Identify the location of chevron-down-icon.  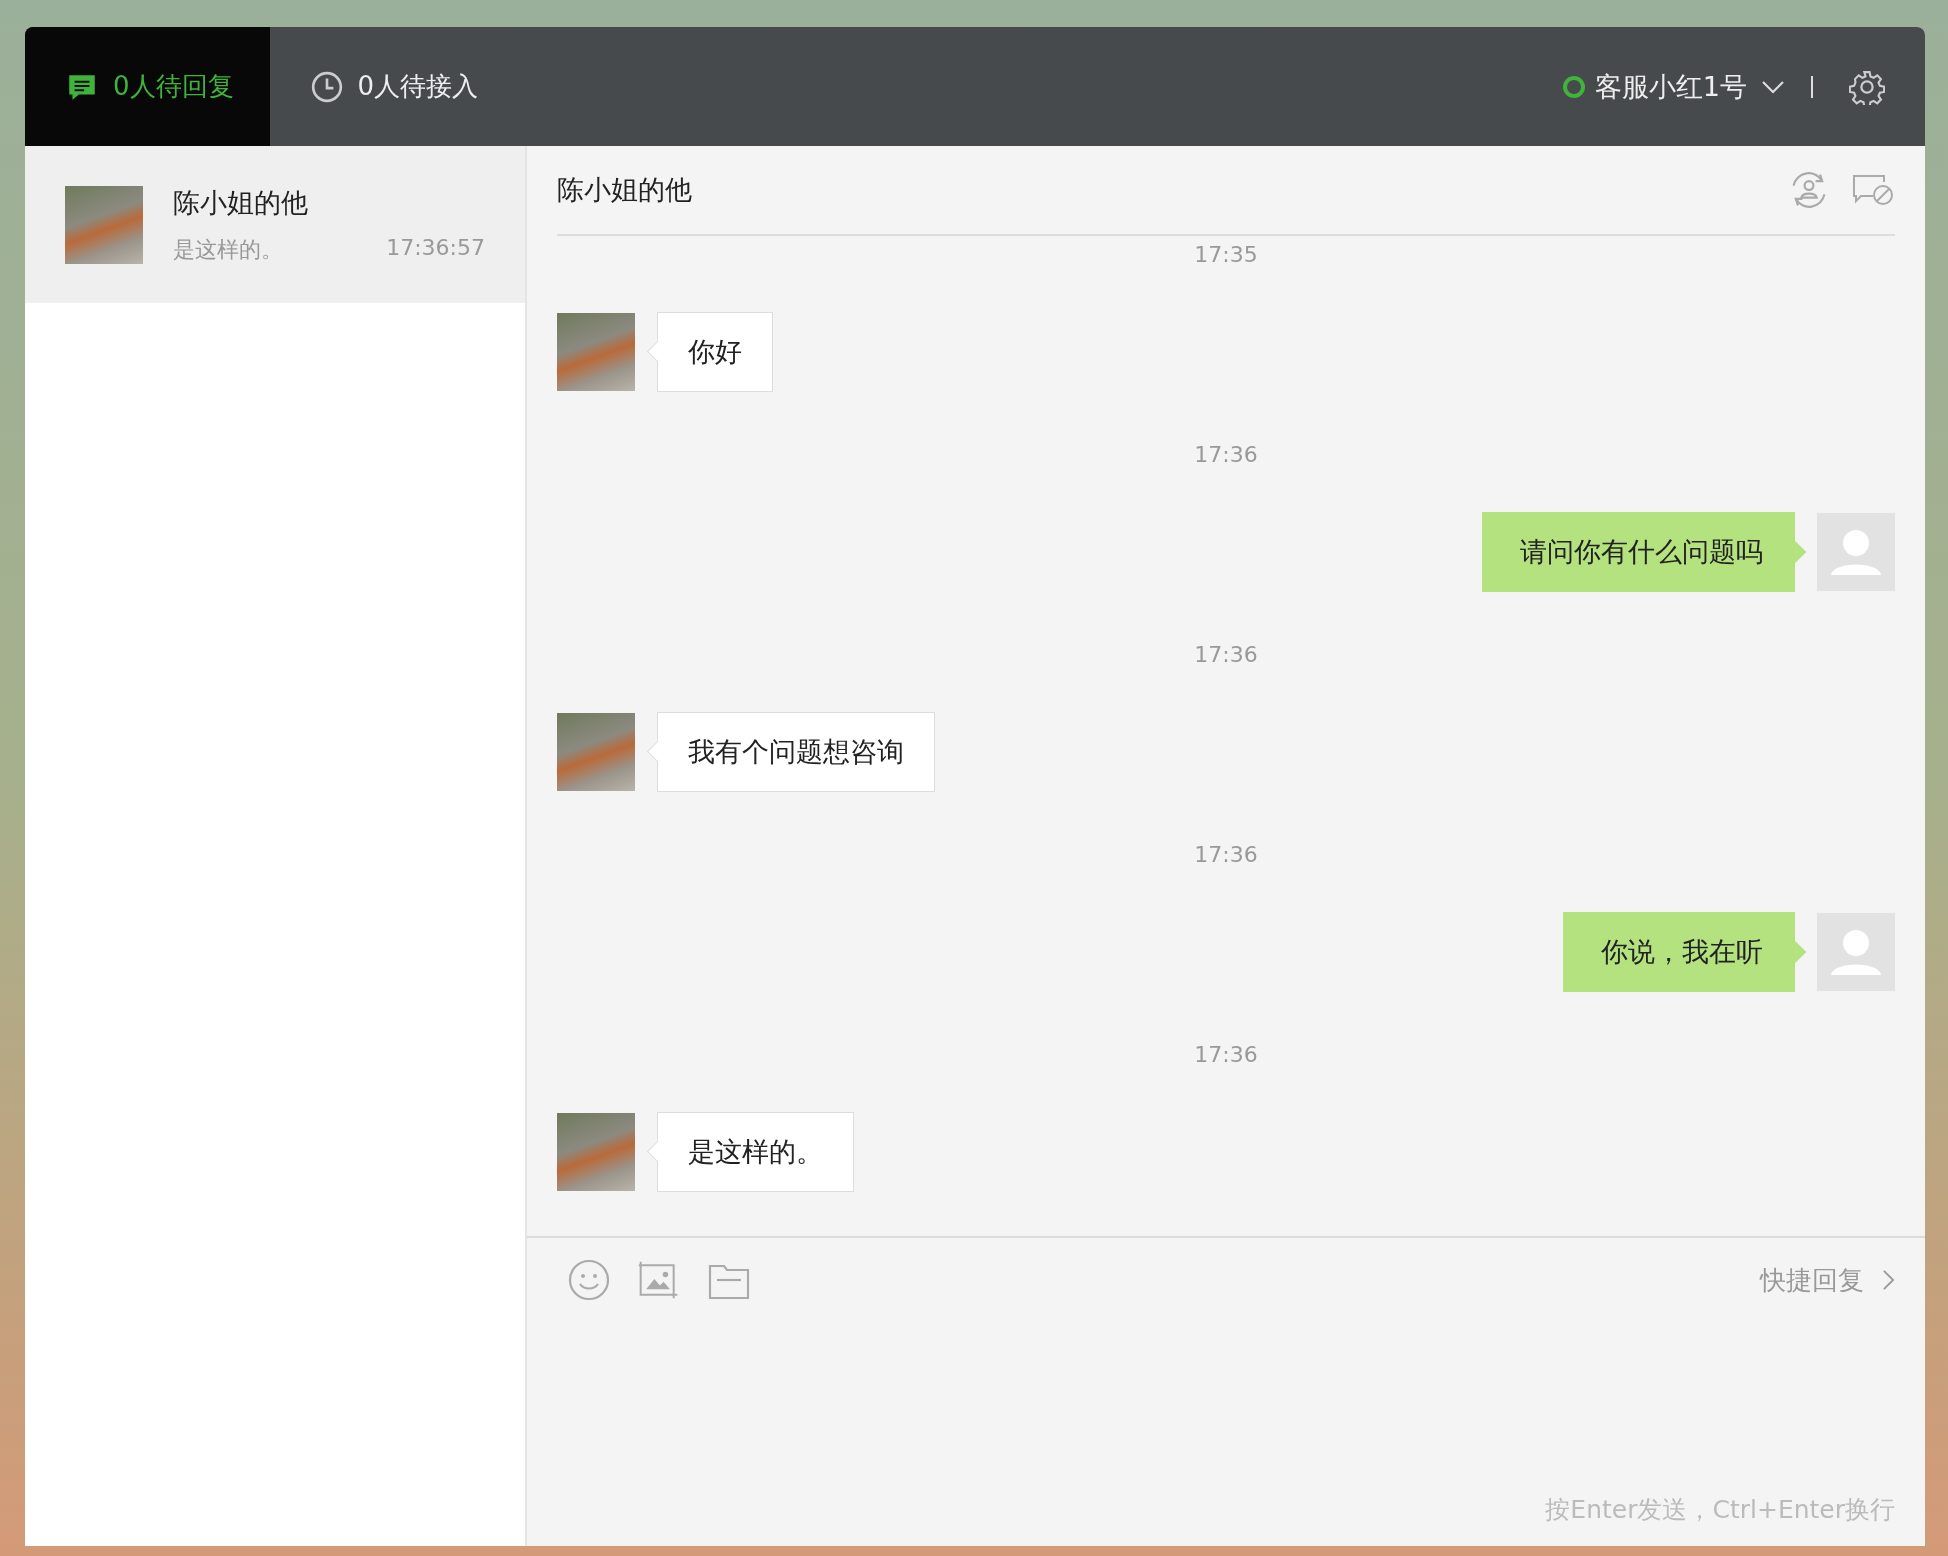
(1773, 86).